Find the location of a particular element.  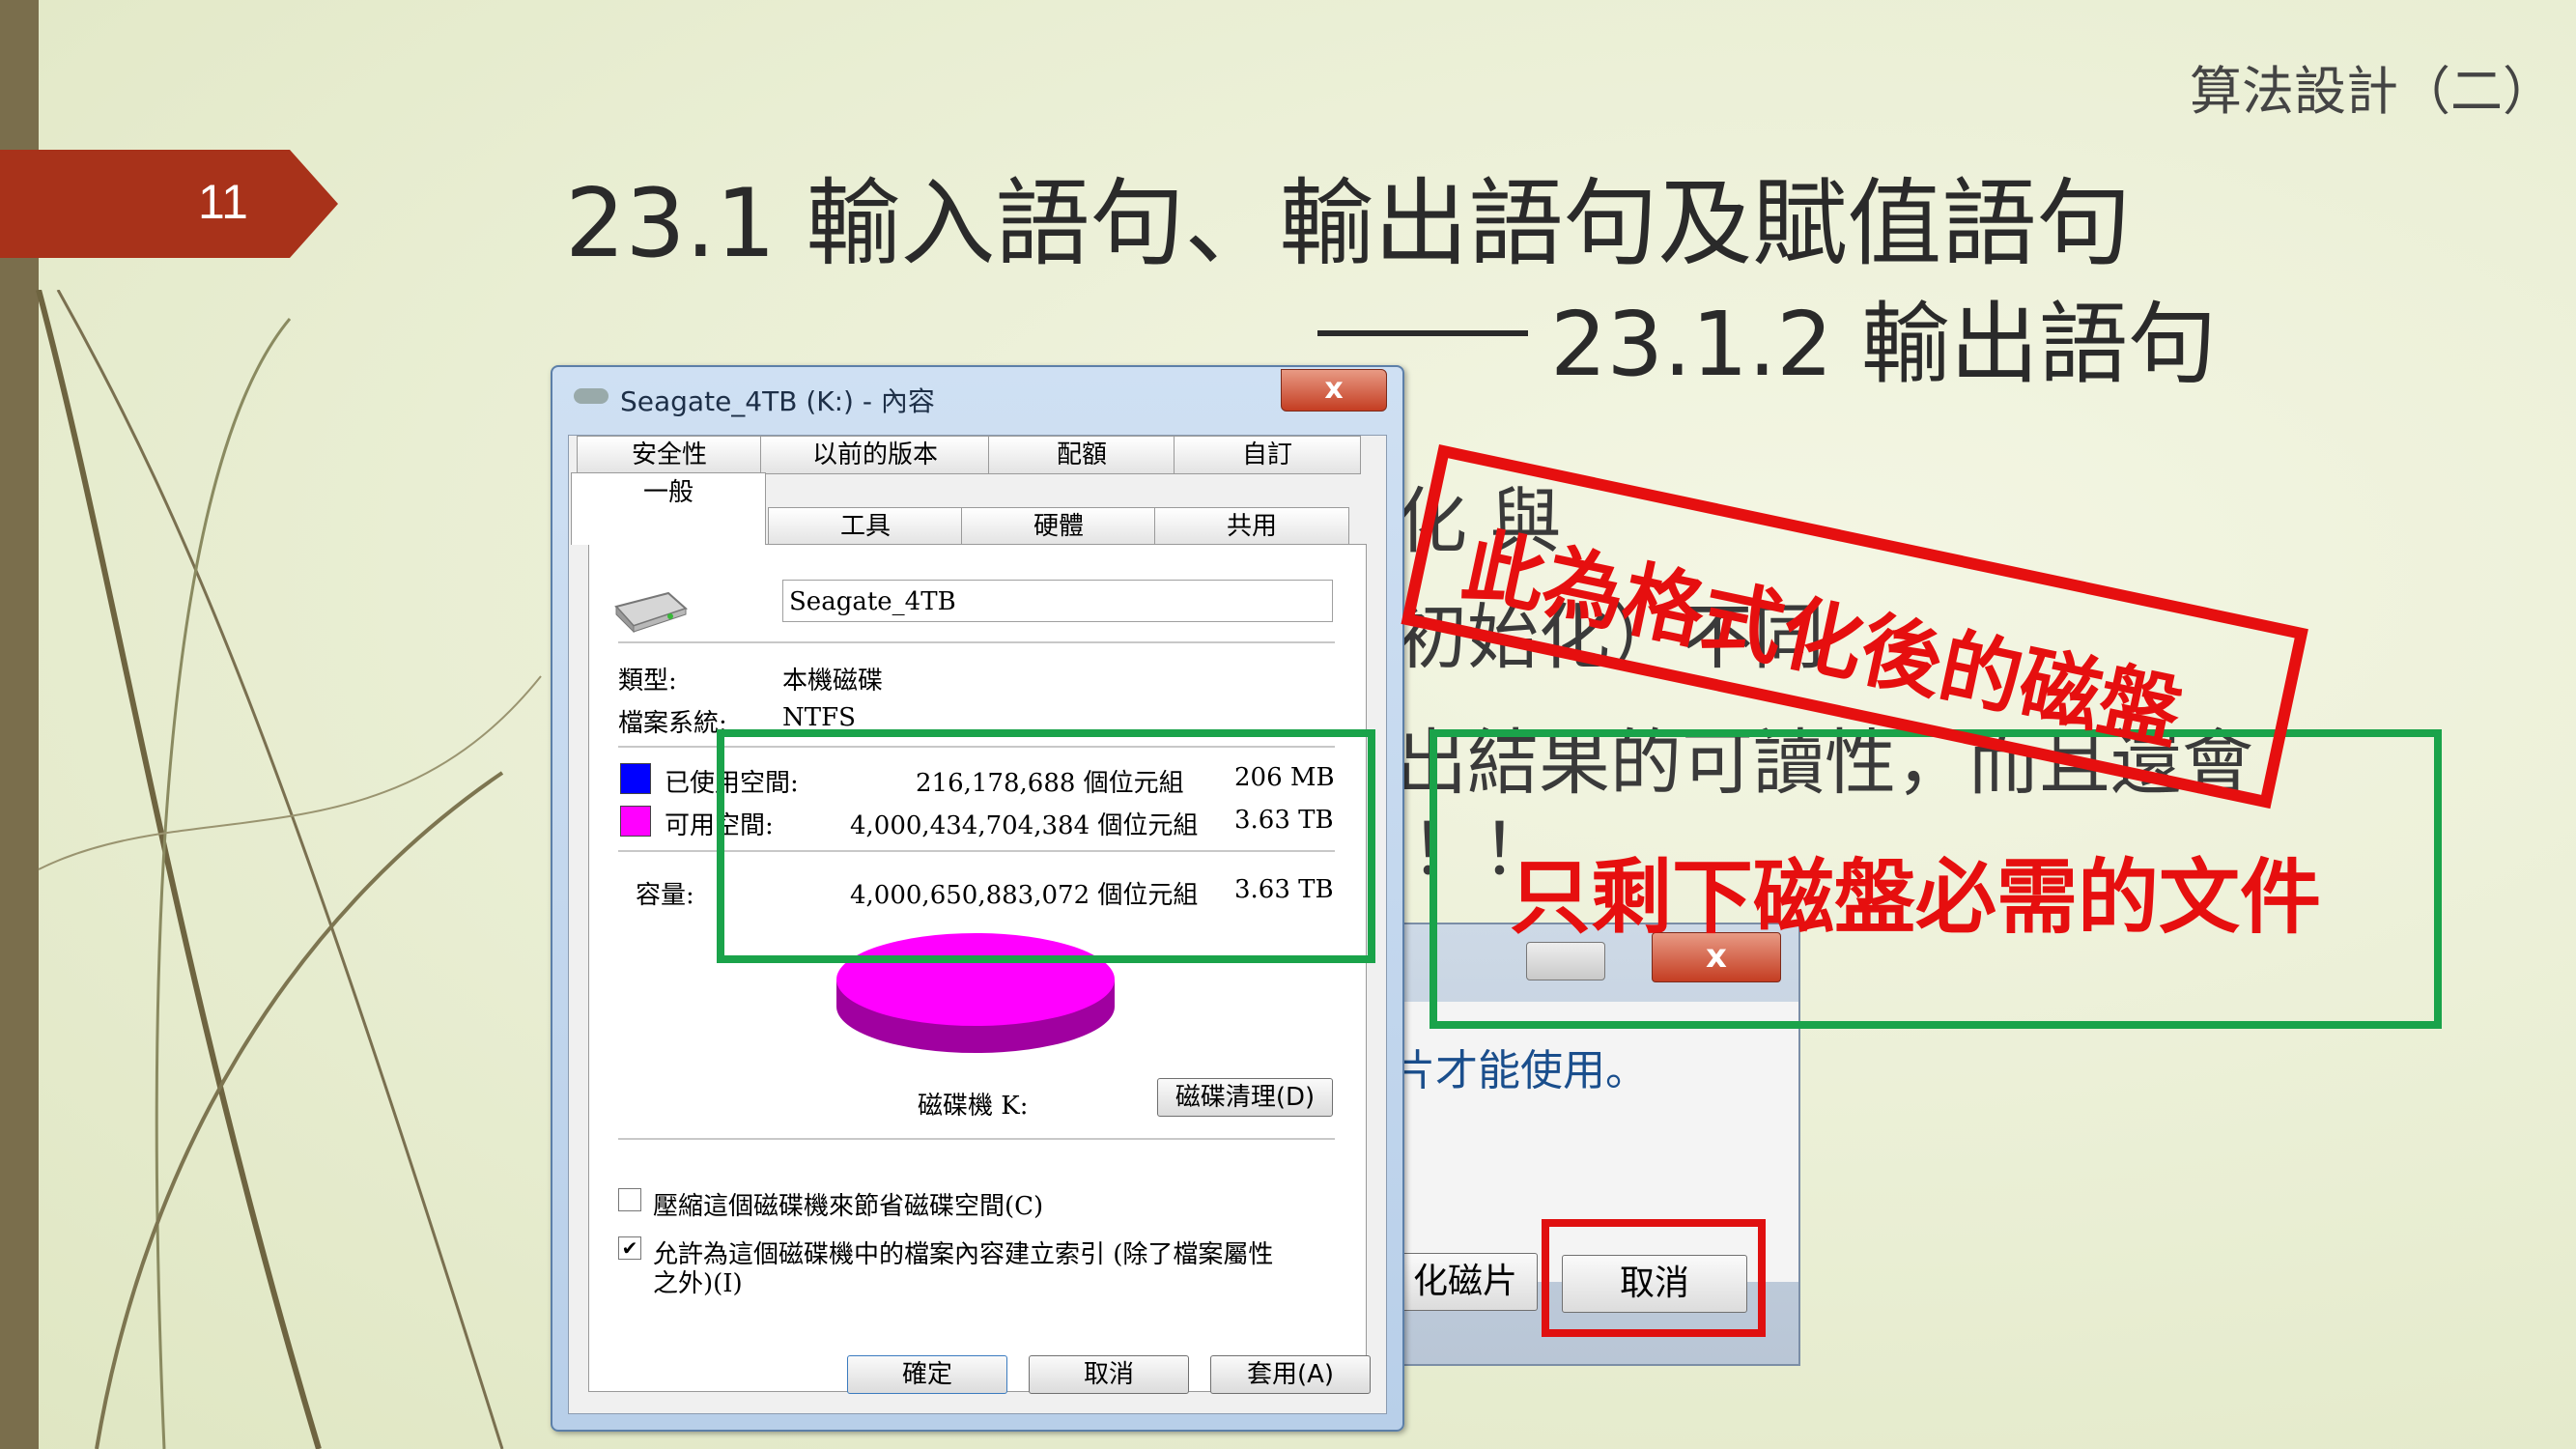

green-highlight-box-usage is located at coordinates (1046, 846).